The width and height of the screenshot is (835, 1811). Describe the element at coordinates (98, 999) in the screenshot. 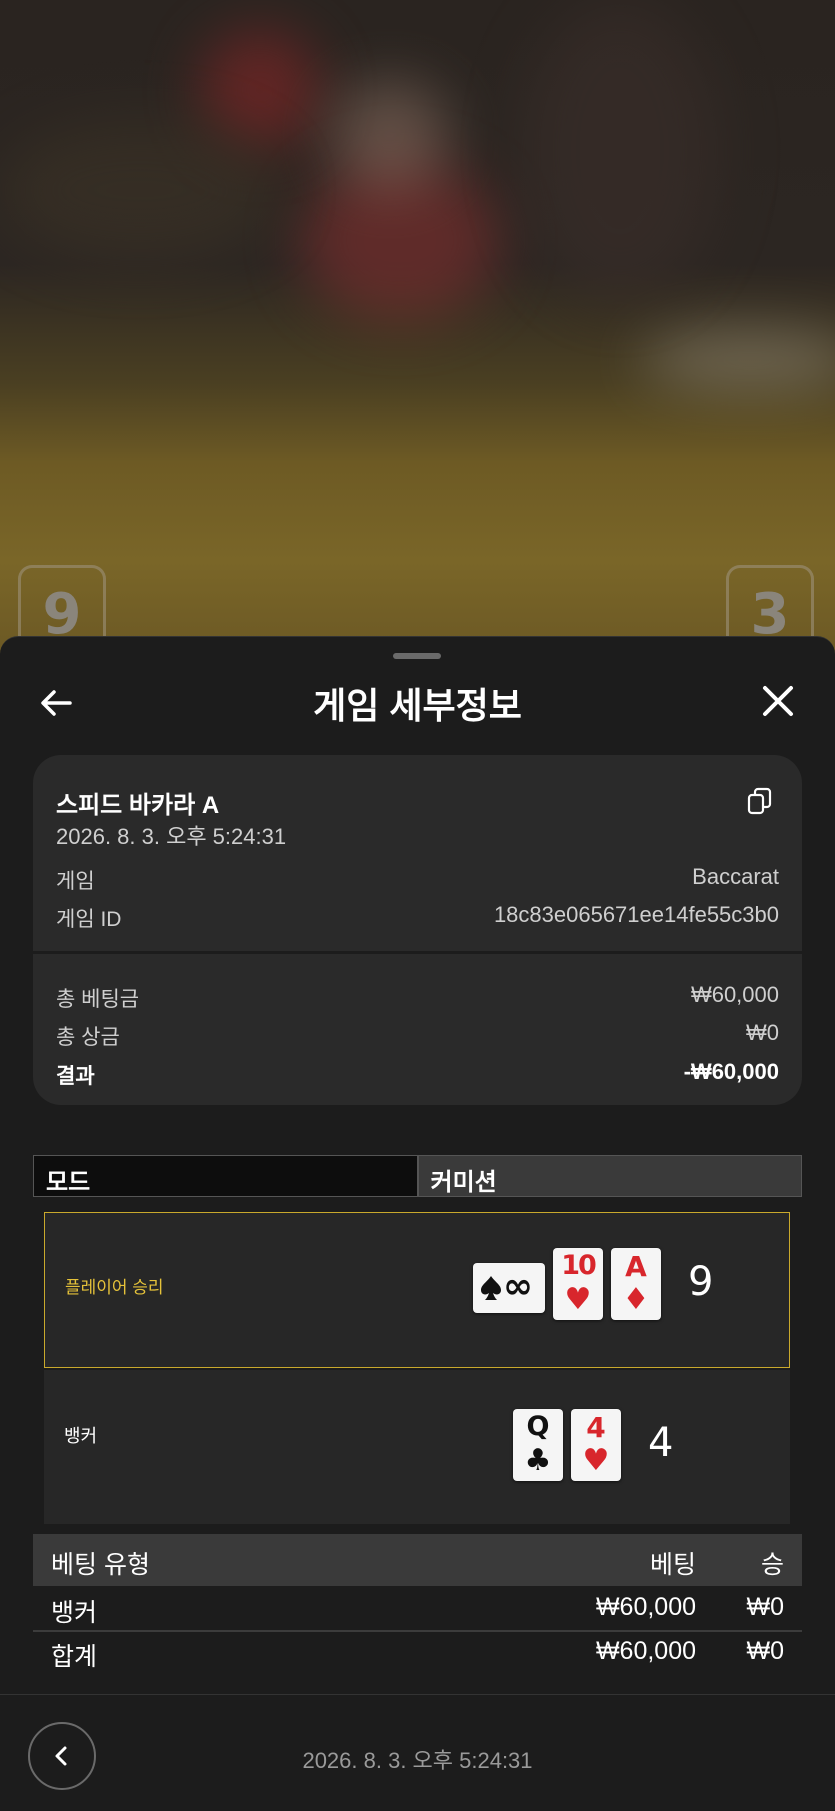

I see `total-bet-label: 총 베팅금` at that location.